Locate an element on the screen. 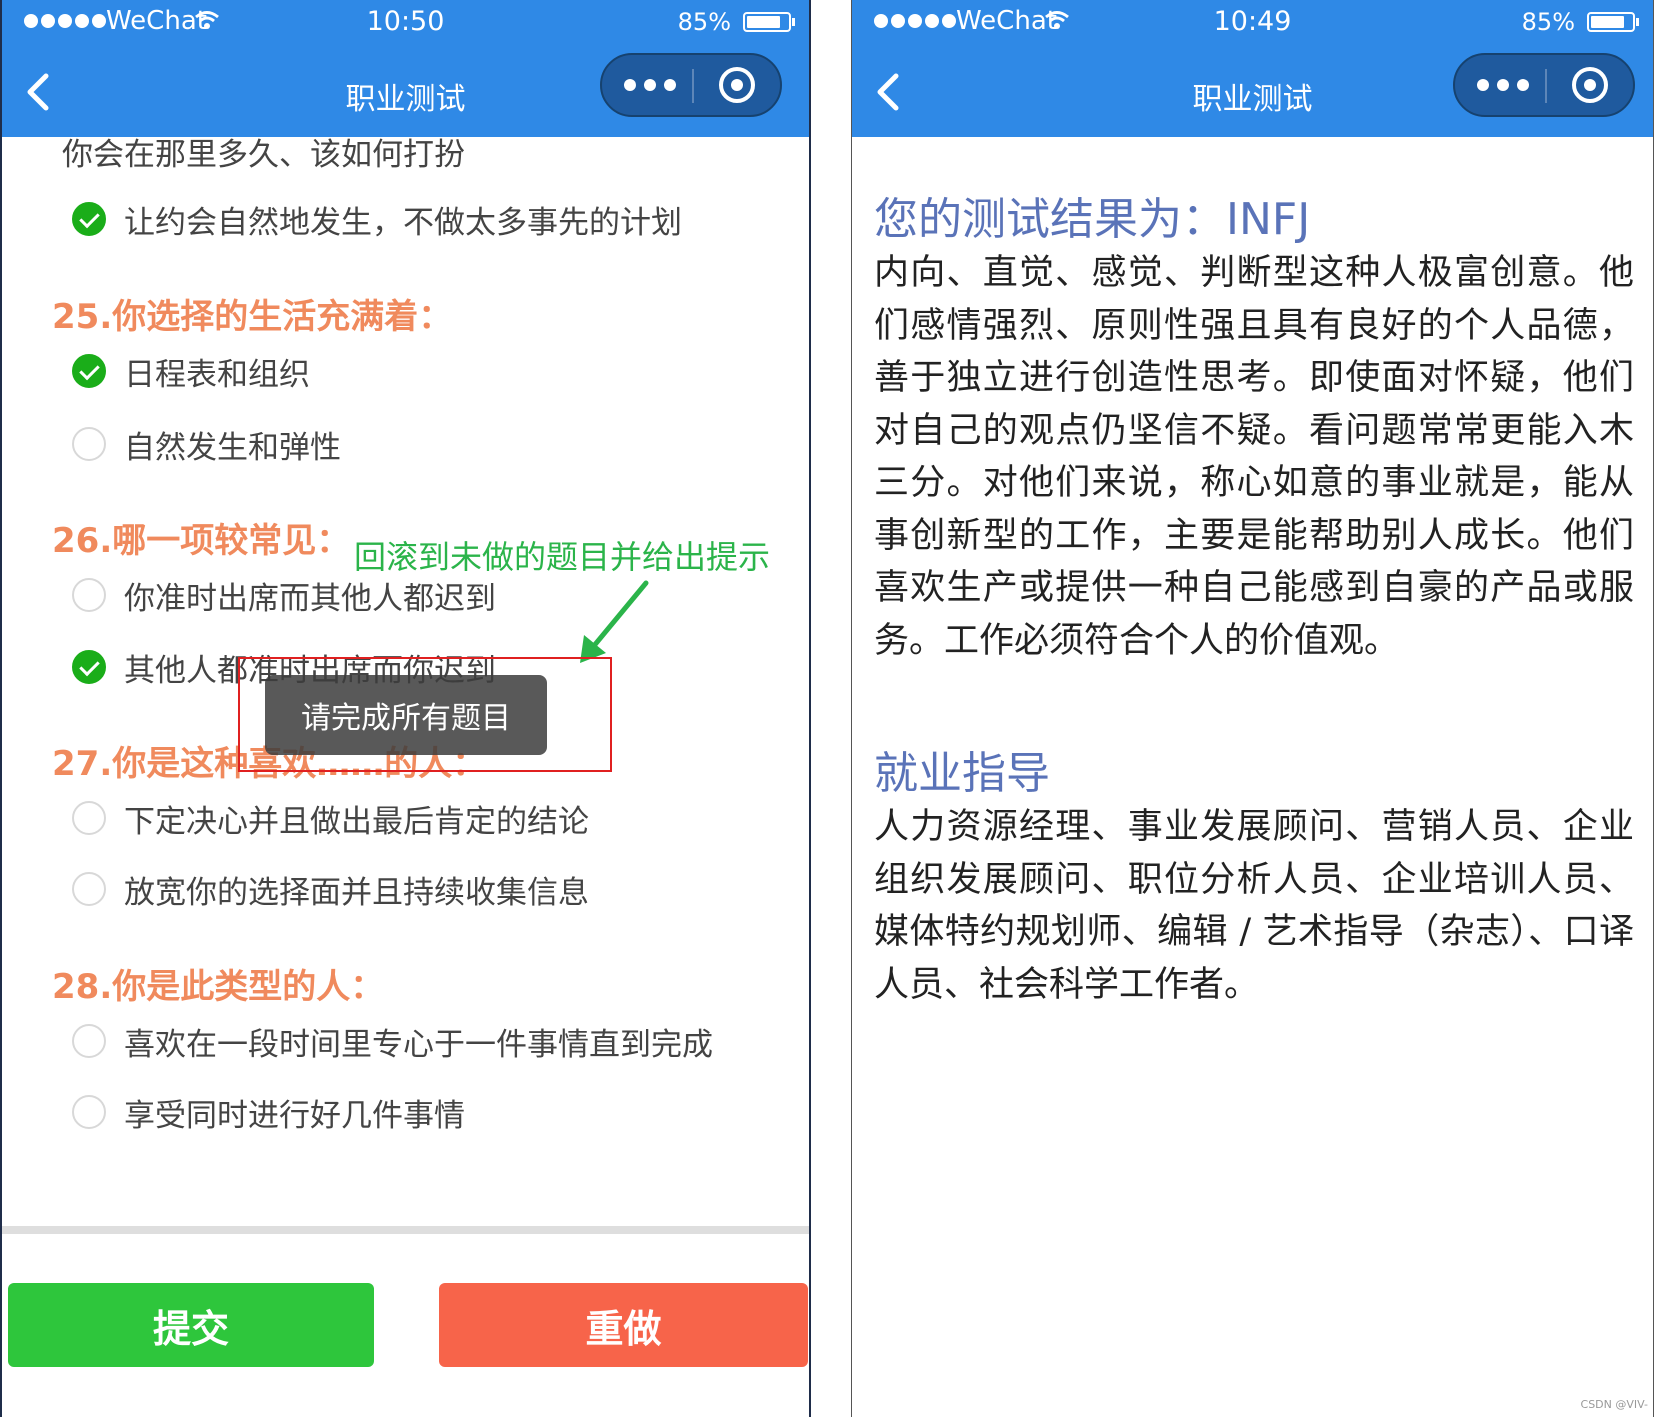 This screenshot has height=1417, width=1654. question-text-fragment: 你会在那里多久、该如何打扮 is located at coordinates (263, 155).